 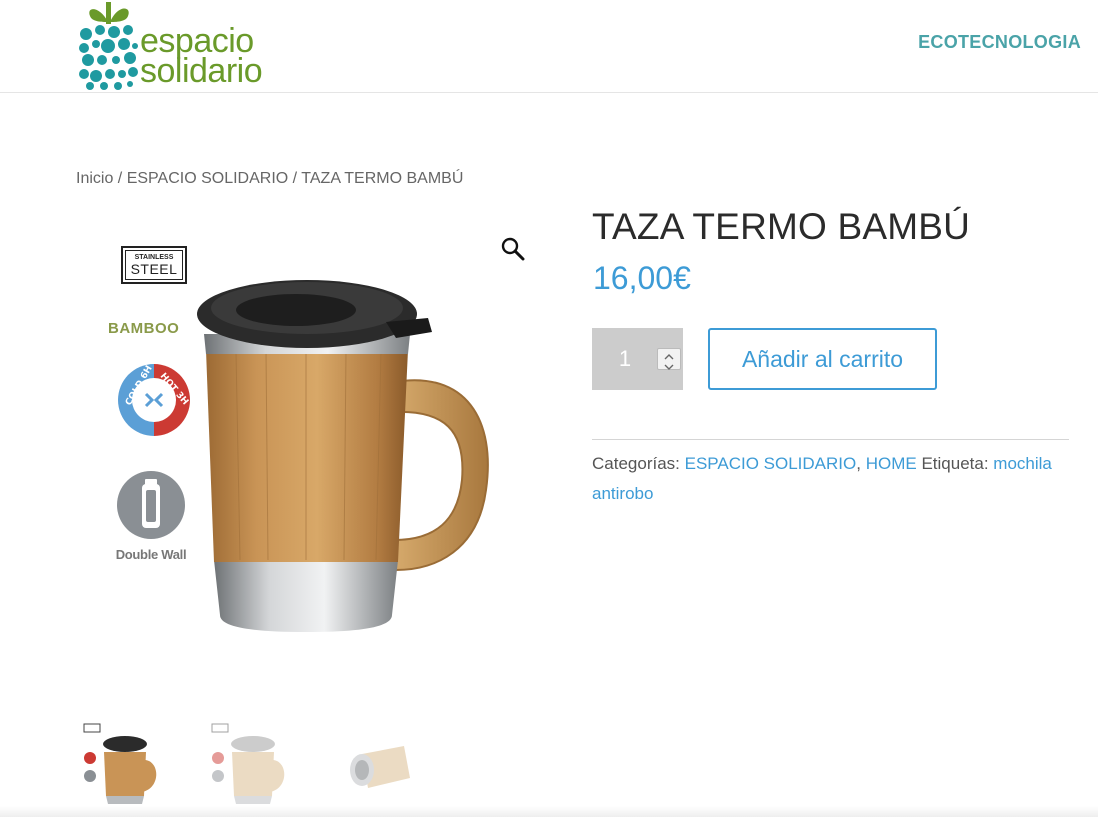 I want to click on tag-label: Etiqueta:, so click(x=955, y=463).